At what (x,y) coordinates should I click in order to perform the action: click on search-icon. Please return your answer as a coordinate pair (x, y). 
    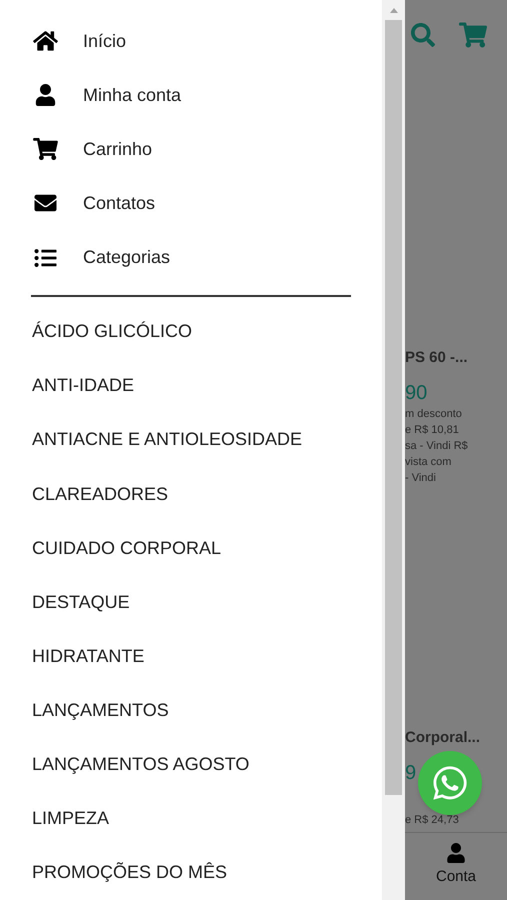
    Looking at the image, I should click on (423, 35).